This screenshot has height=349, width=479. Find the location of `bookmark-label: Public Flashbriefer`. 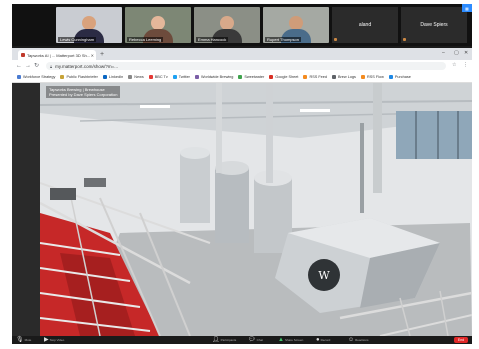

bookmark-label: Public Flashbriefer is located at coordinates (82, 77).